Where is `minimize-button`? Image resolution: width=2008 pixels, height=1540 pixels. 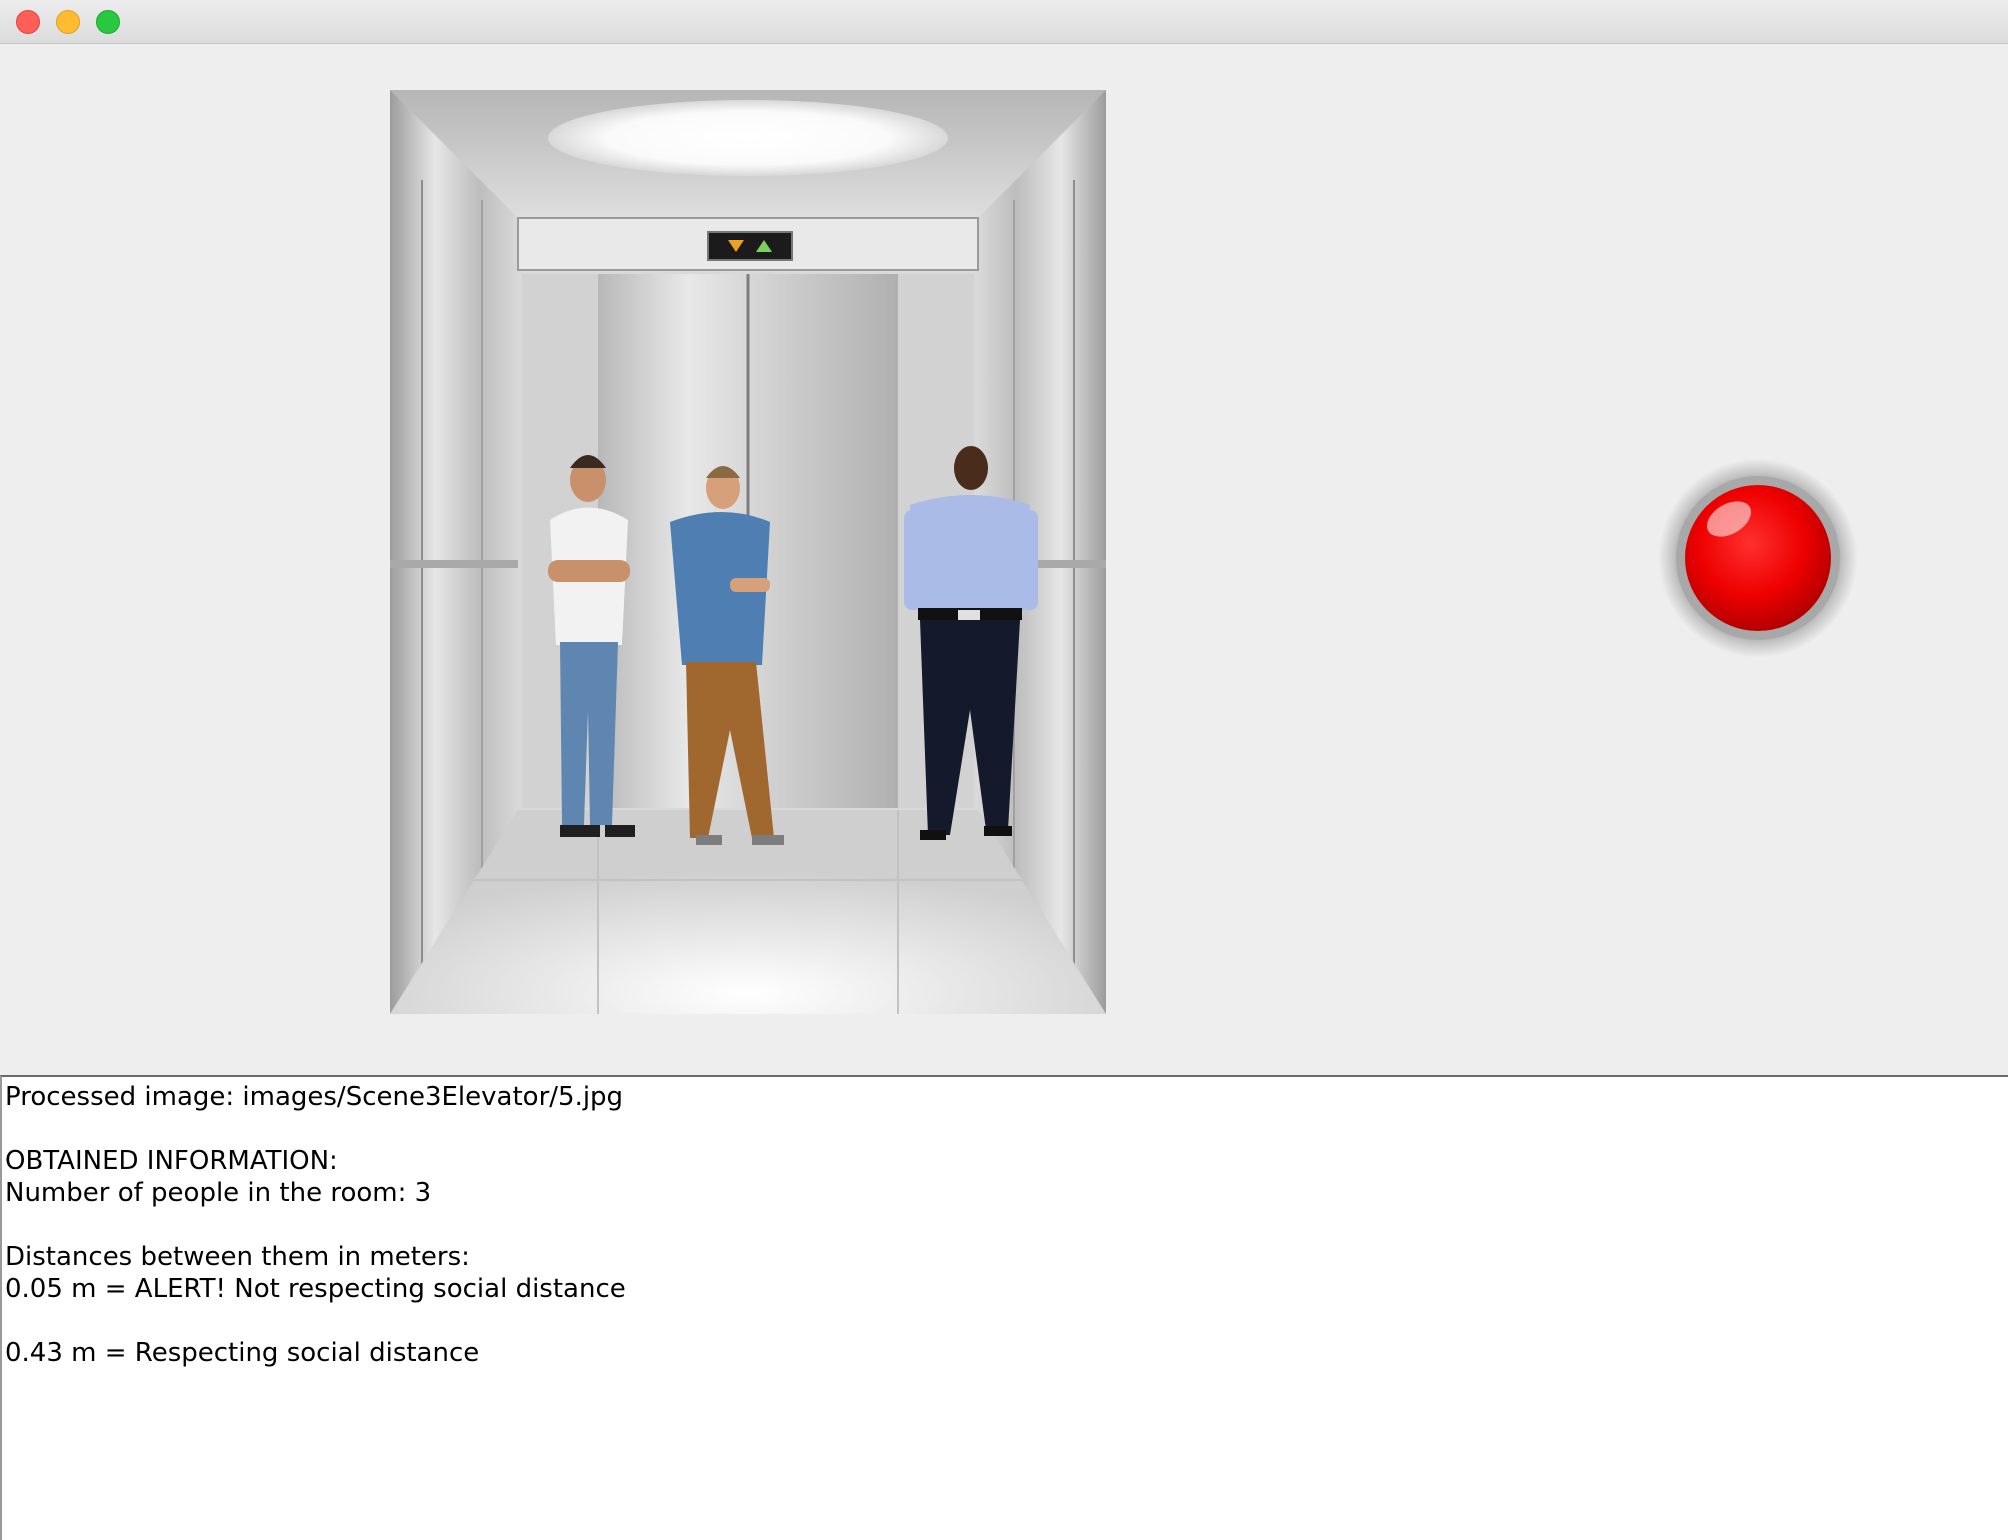
minimize-button is located at coordinates (68, 22).